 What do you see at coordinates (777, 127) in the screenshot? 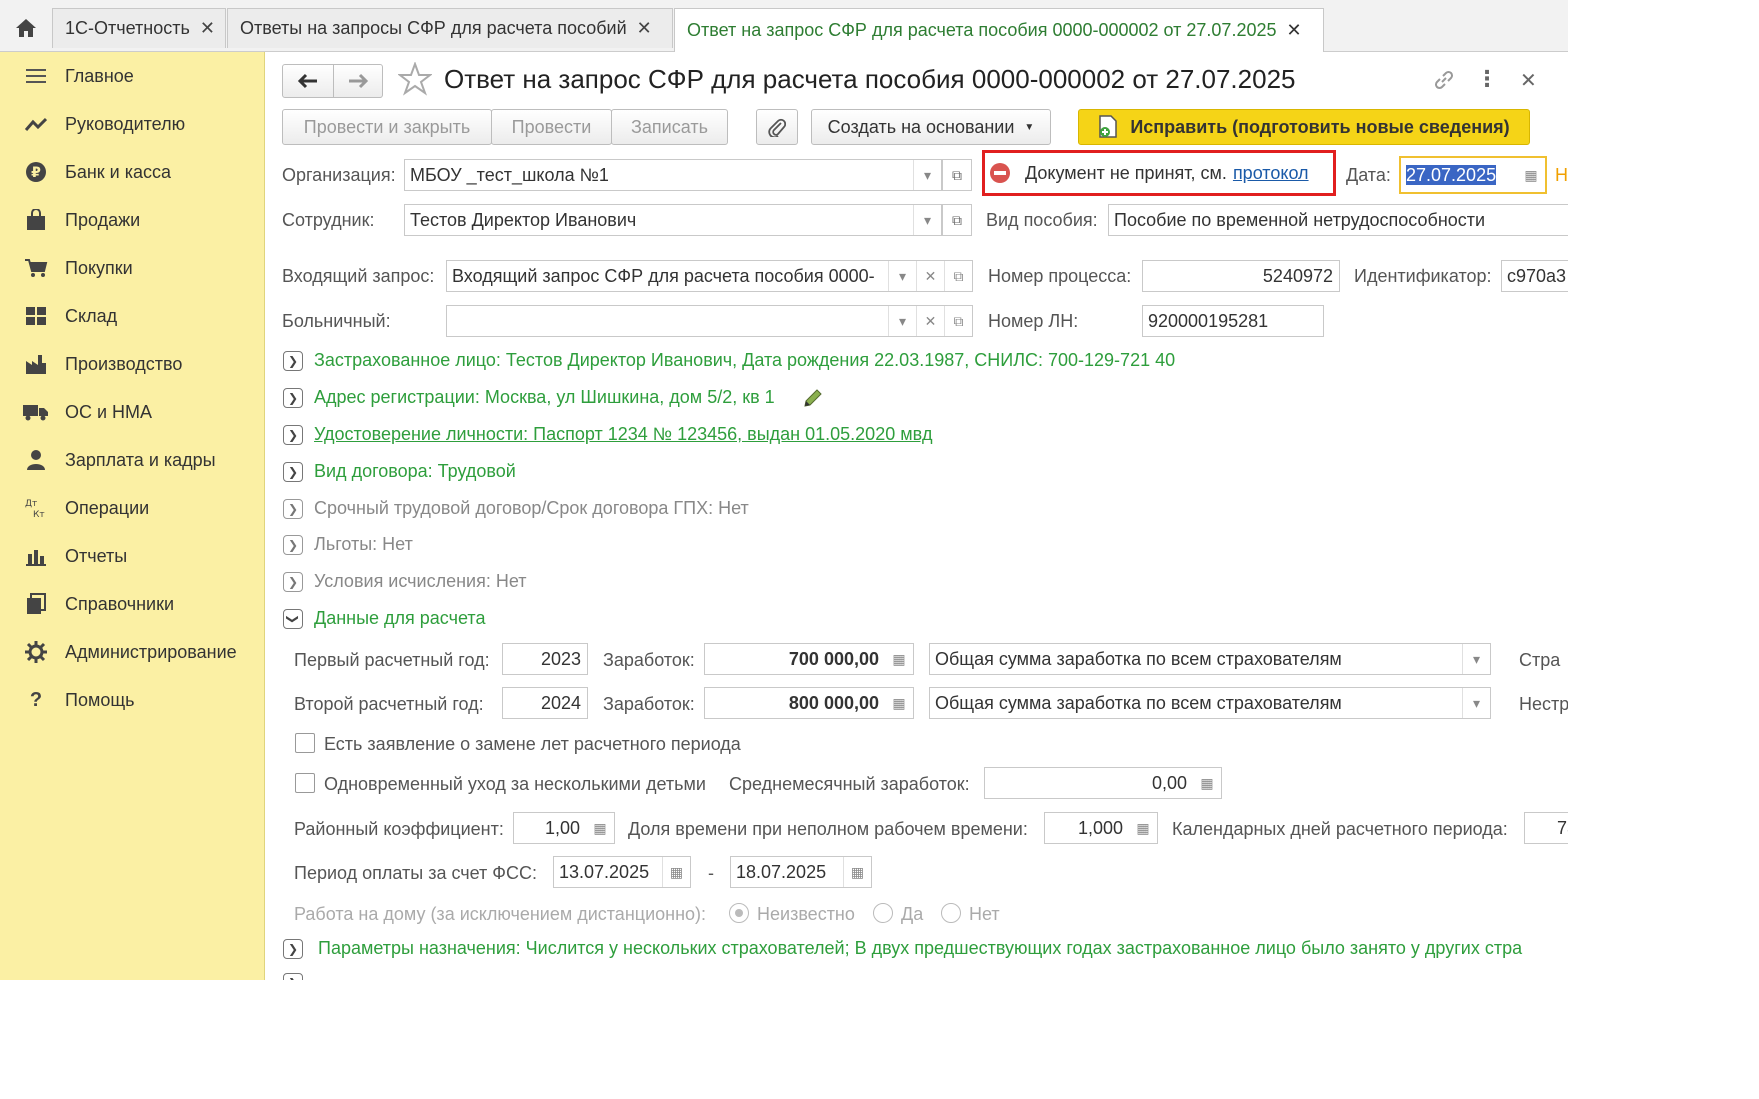
I see `attach-button` at bounding box center [777, 127].